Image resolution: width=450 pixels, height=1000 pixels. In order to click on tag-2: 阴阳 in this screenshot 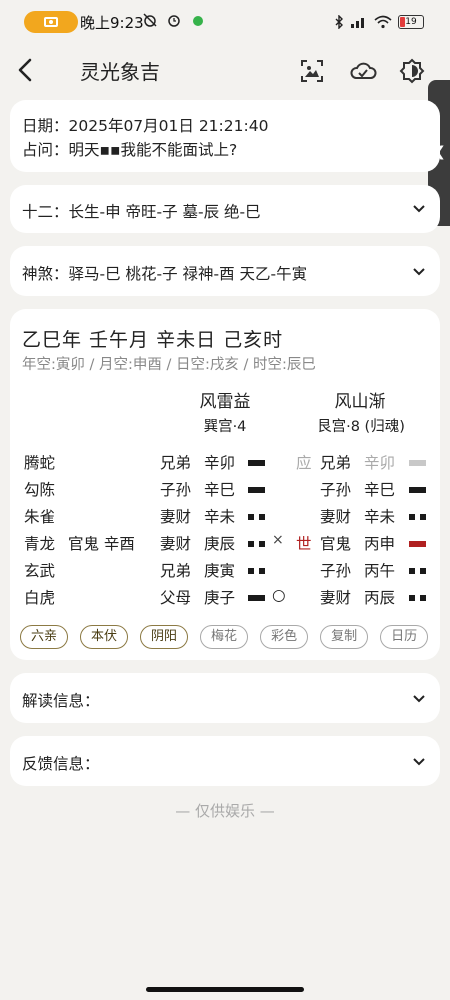, I will do `click(164, 637)`.